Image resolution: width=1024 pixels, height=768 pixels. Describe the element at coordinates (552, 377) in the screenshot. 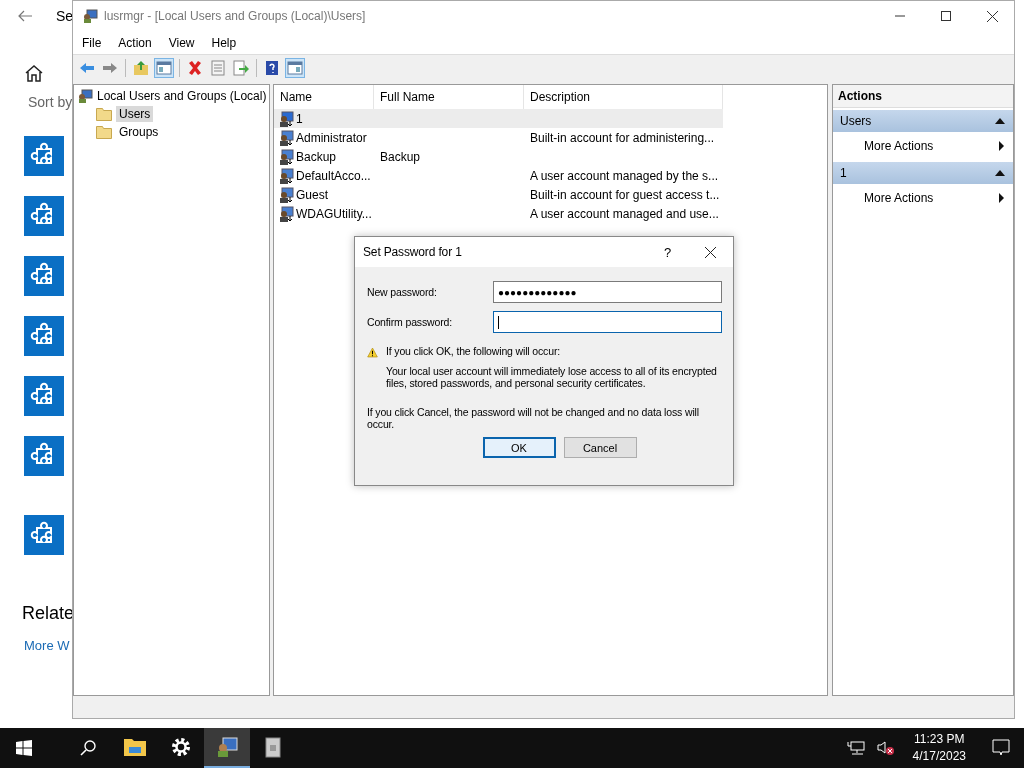

I see `warning-text: Your local user account will immediately lose access to all of its encrypted files, stored passwords, and personal security certificates.` at that location.